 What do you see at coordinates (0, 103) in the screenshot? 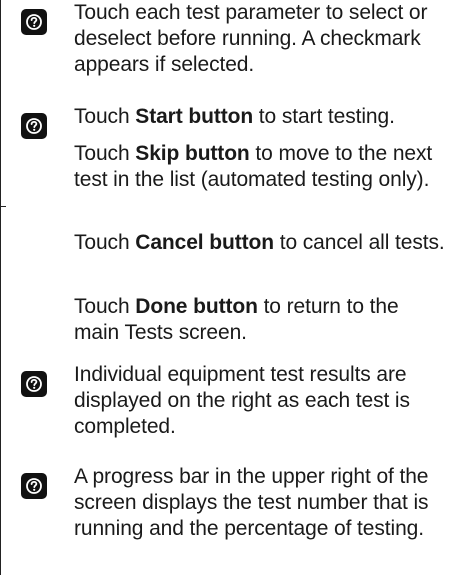
I see `left-border-upper` at bounding box center [0, 103].